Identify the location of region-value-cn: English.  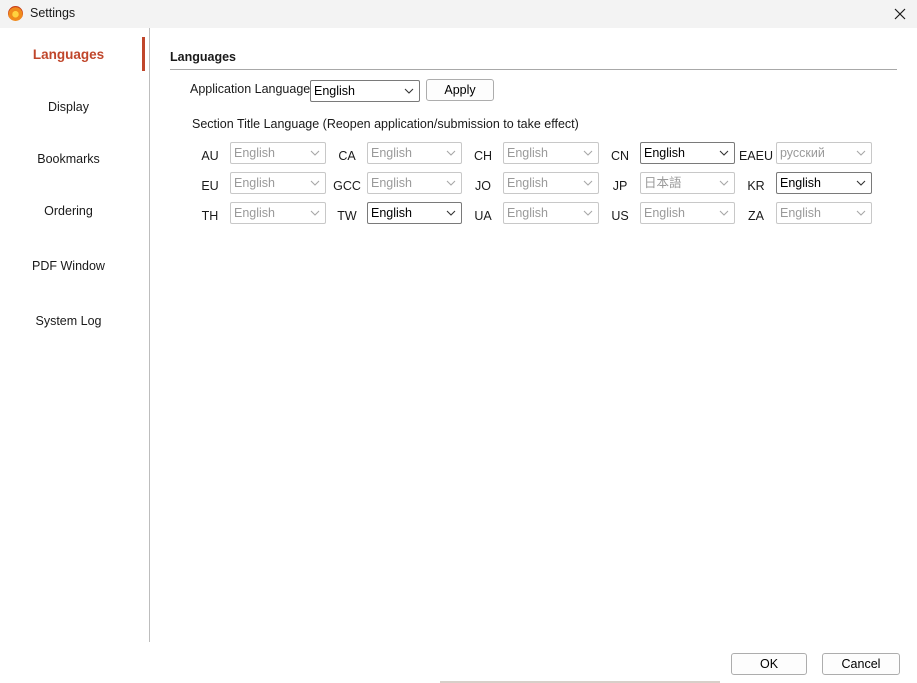
(664, 153).